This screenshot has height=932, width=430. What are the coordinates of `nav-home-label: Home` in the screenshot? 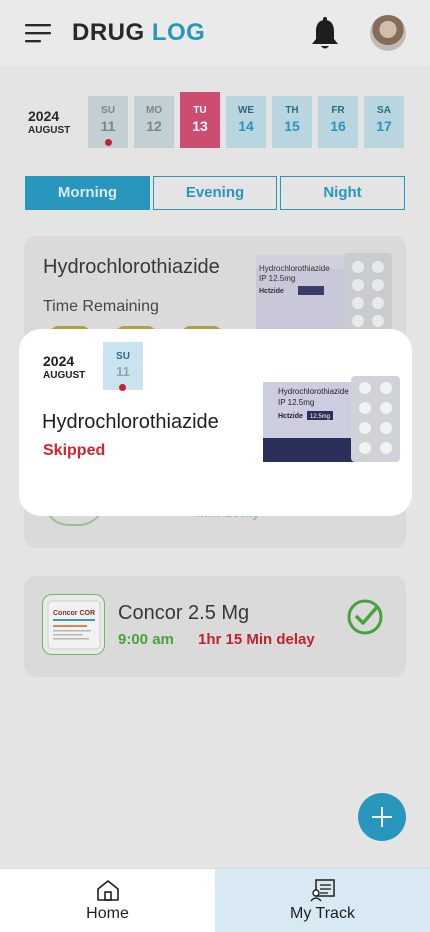 It's located at (107, 913).